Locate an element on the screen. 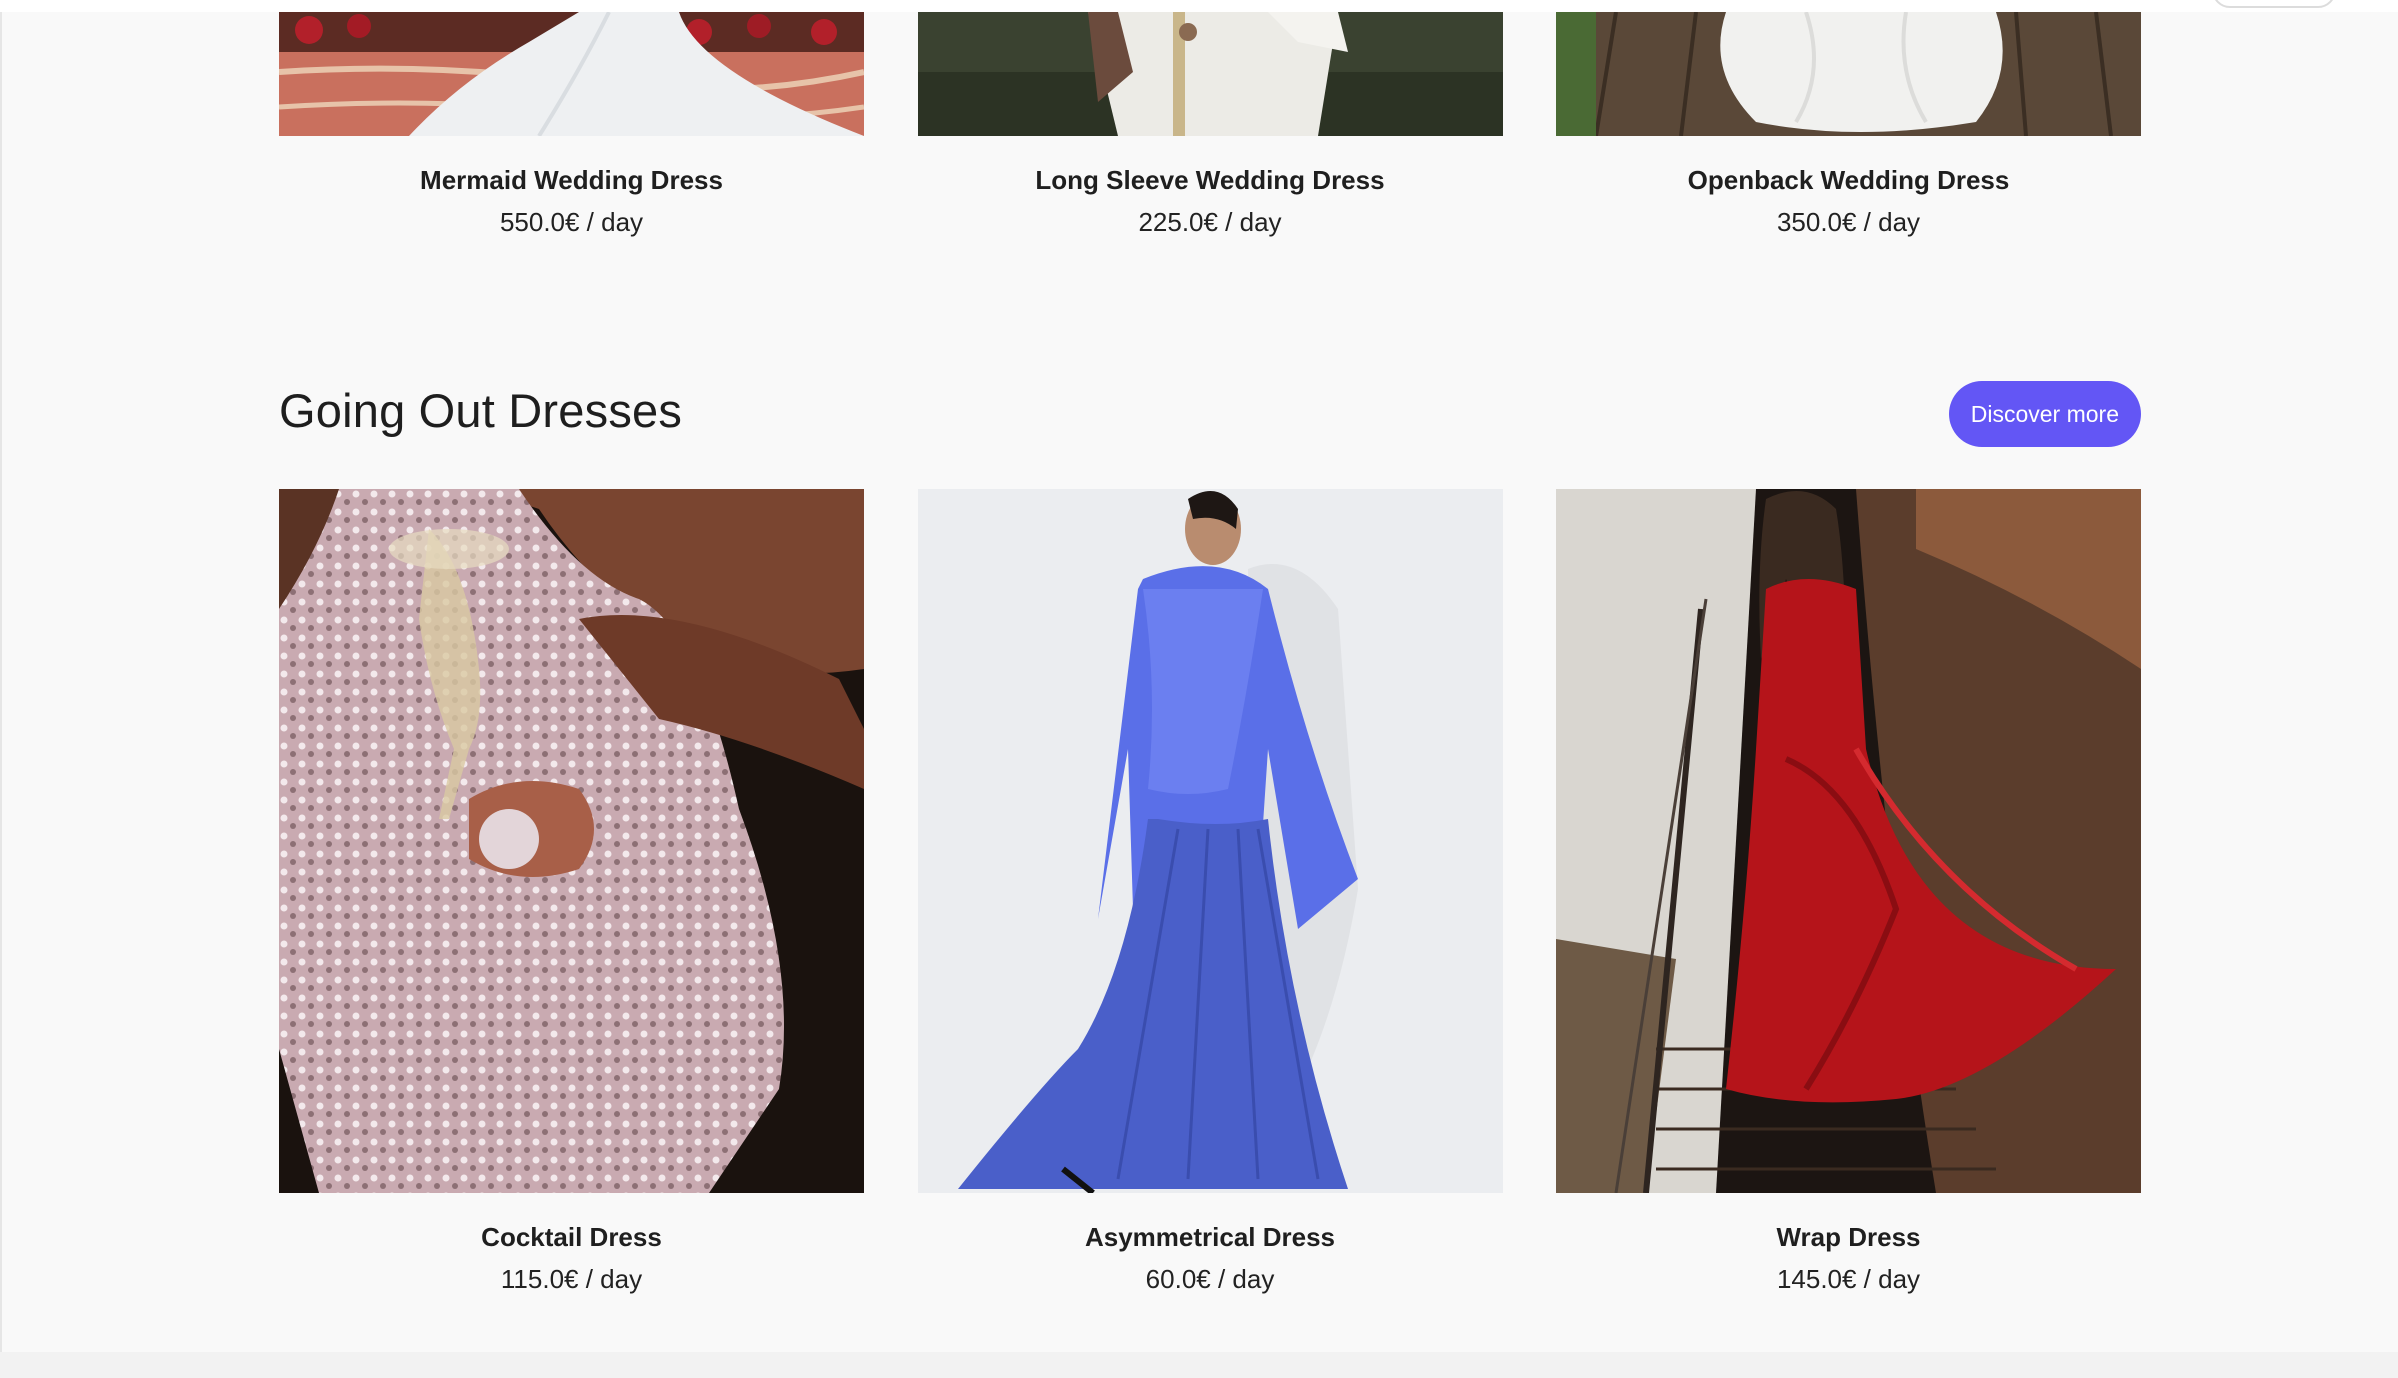  product-name: Asymmetrical Dress is located at coordinates (1210, 1237).